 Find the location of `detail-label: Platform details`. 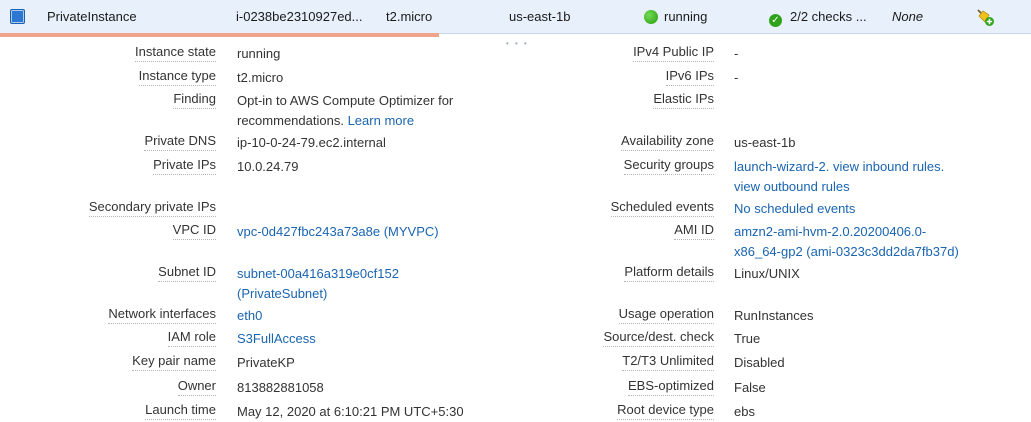

detail-label: Platform details is located at coordinates (669, 273).